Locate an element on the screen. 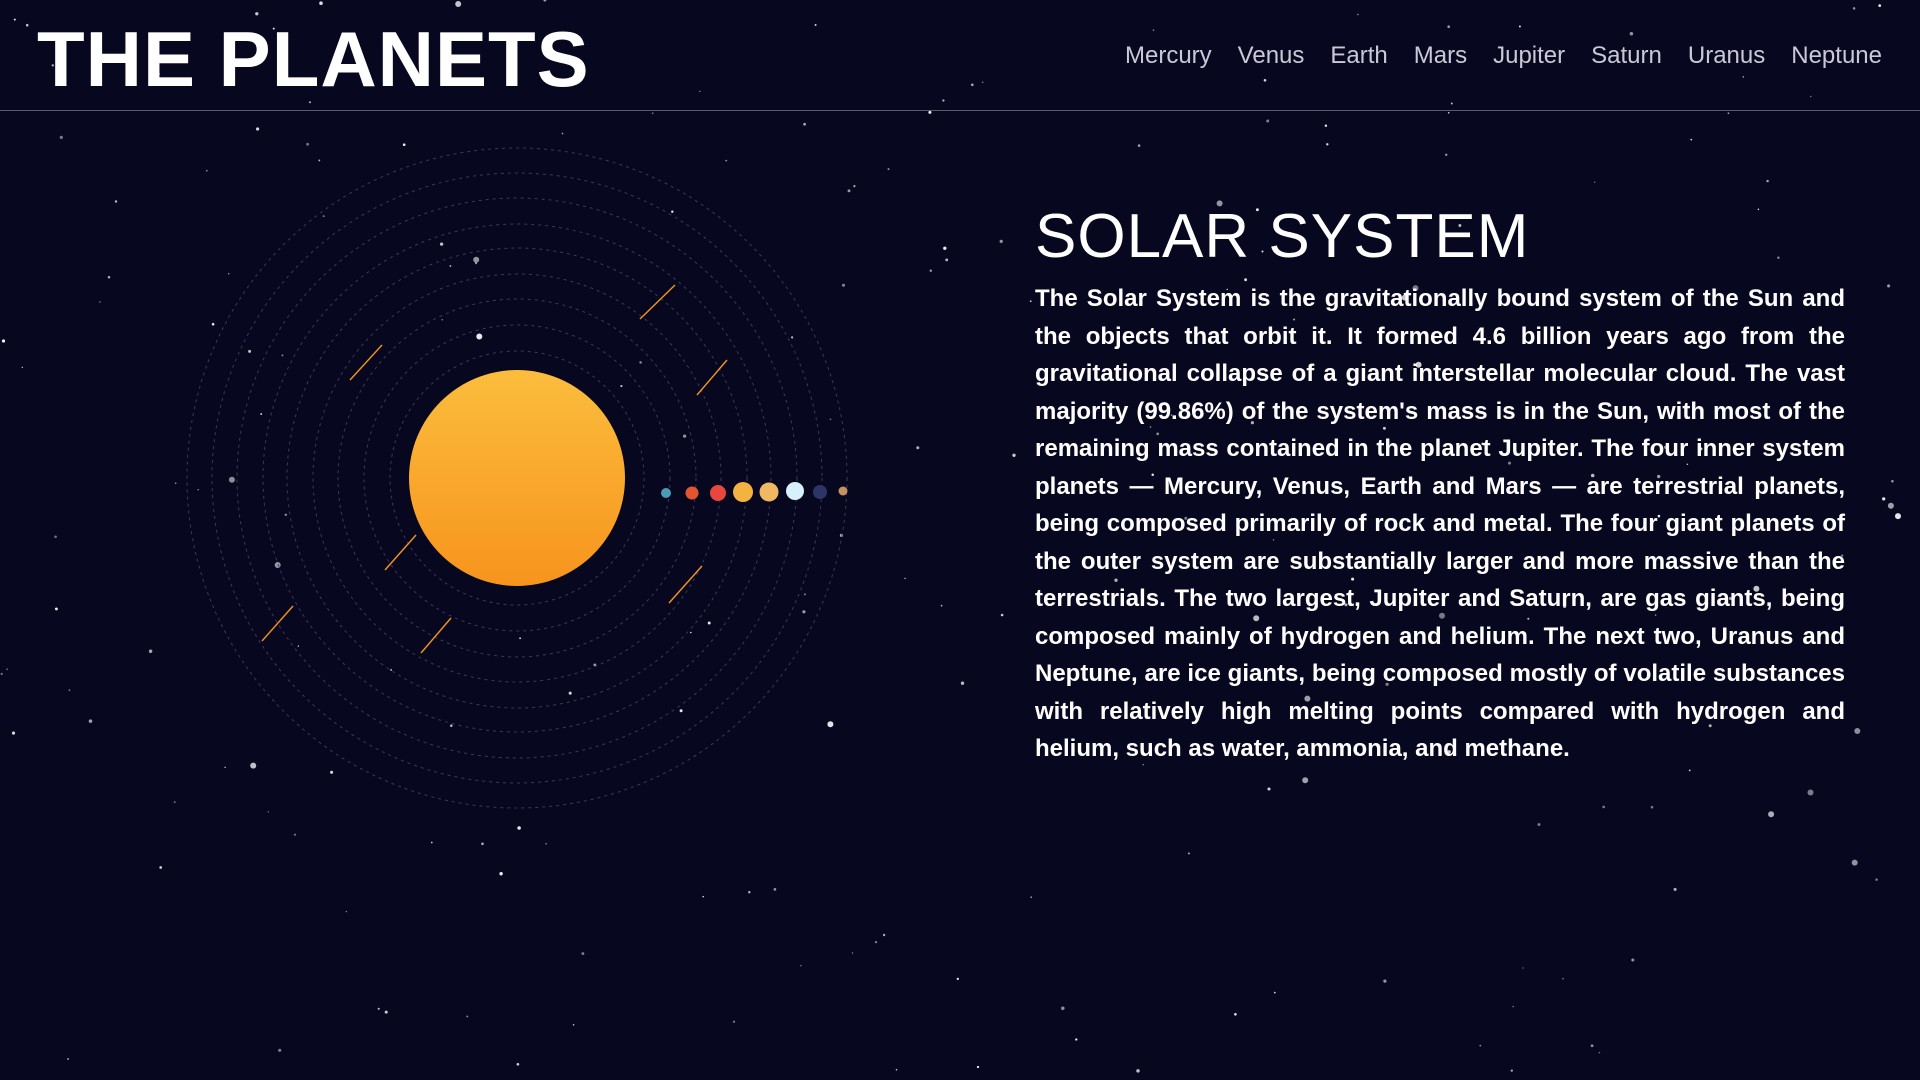  nav-link-venus: Venus is located at coordinates (1271, 56).